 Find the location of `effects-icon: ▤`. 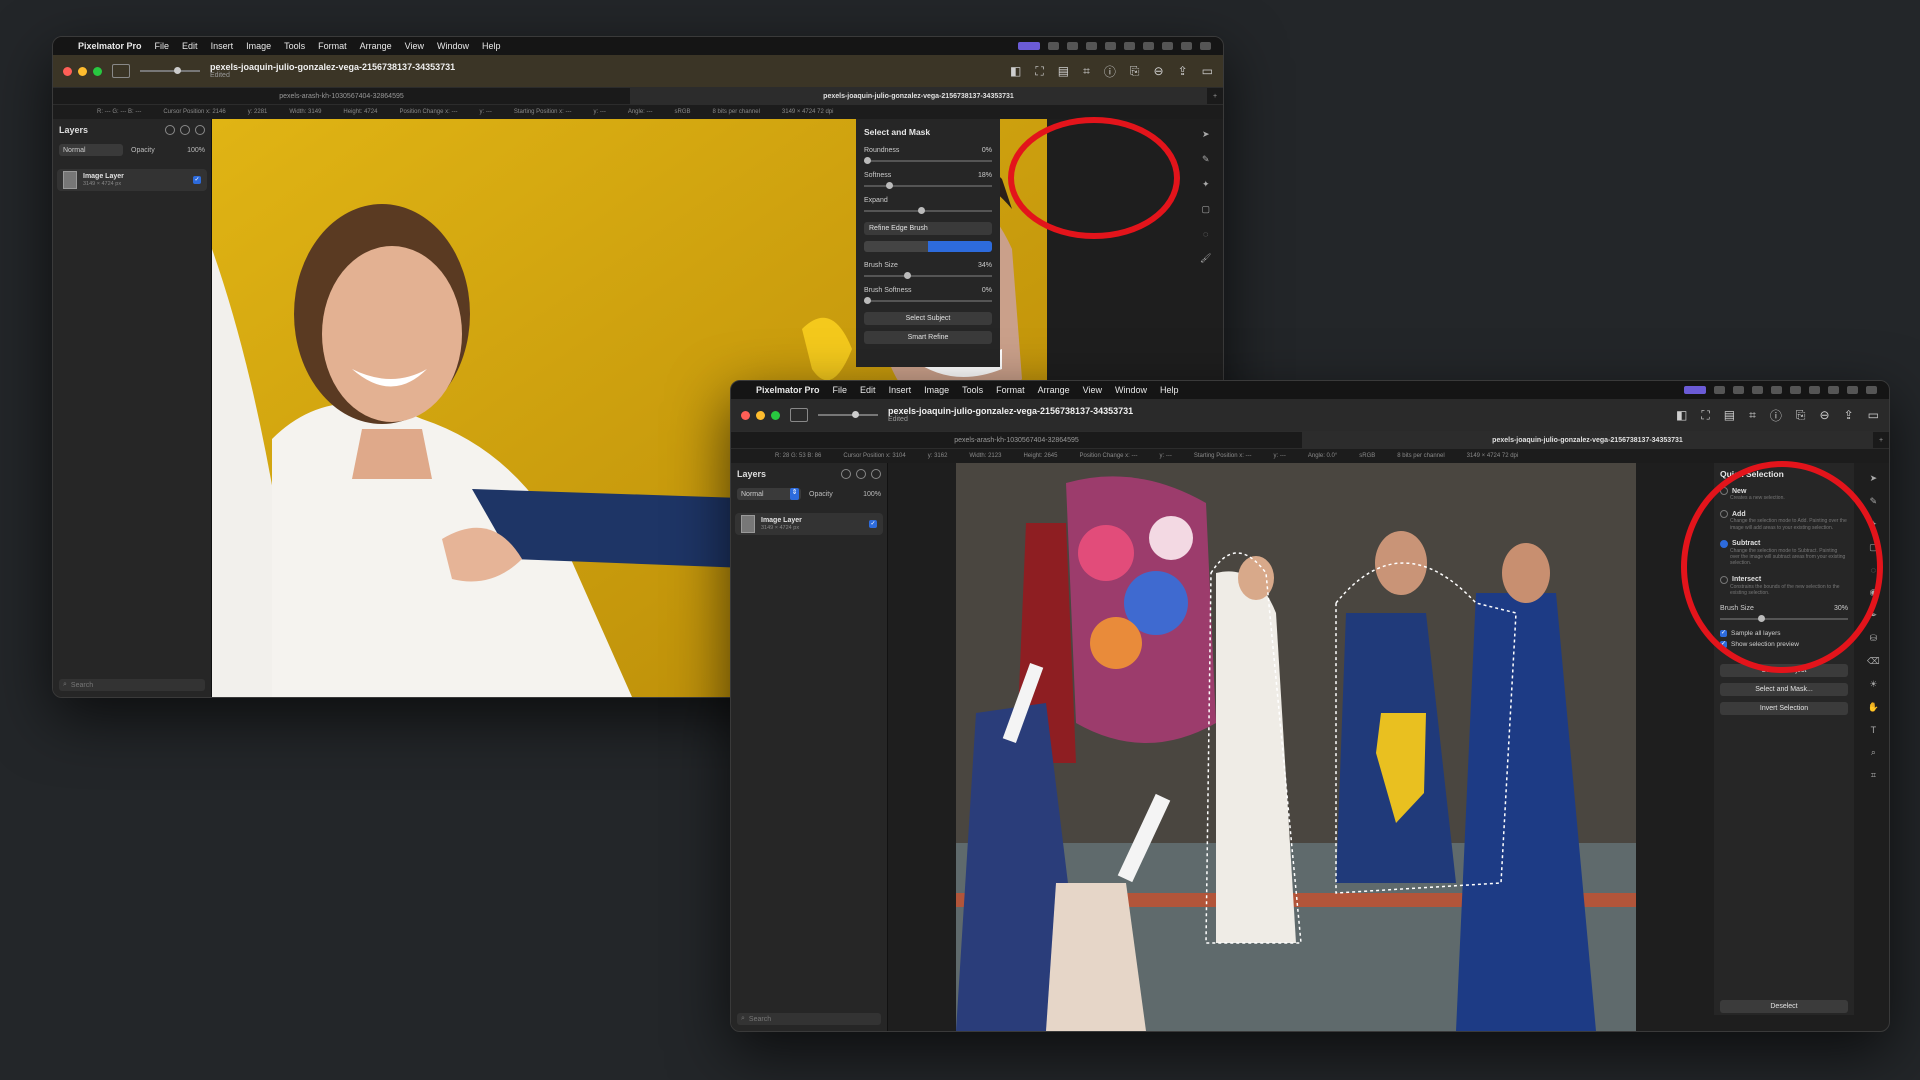

effects-icon: ▤ is located at coordinates (1729, 415).